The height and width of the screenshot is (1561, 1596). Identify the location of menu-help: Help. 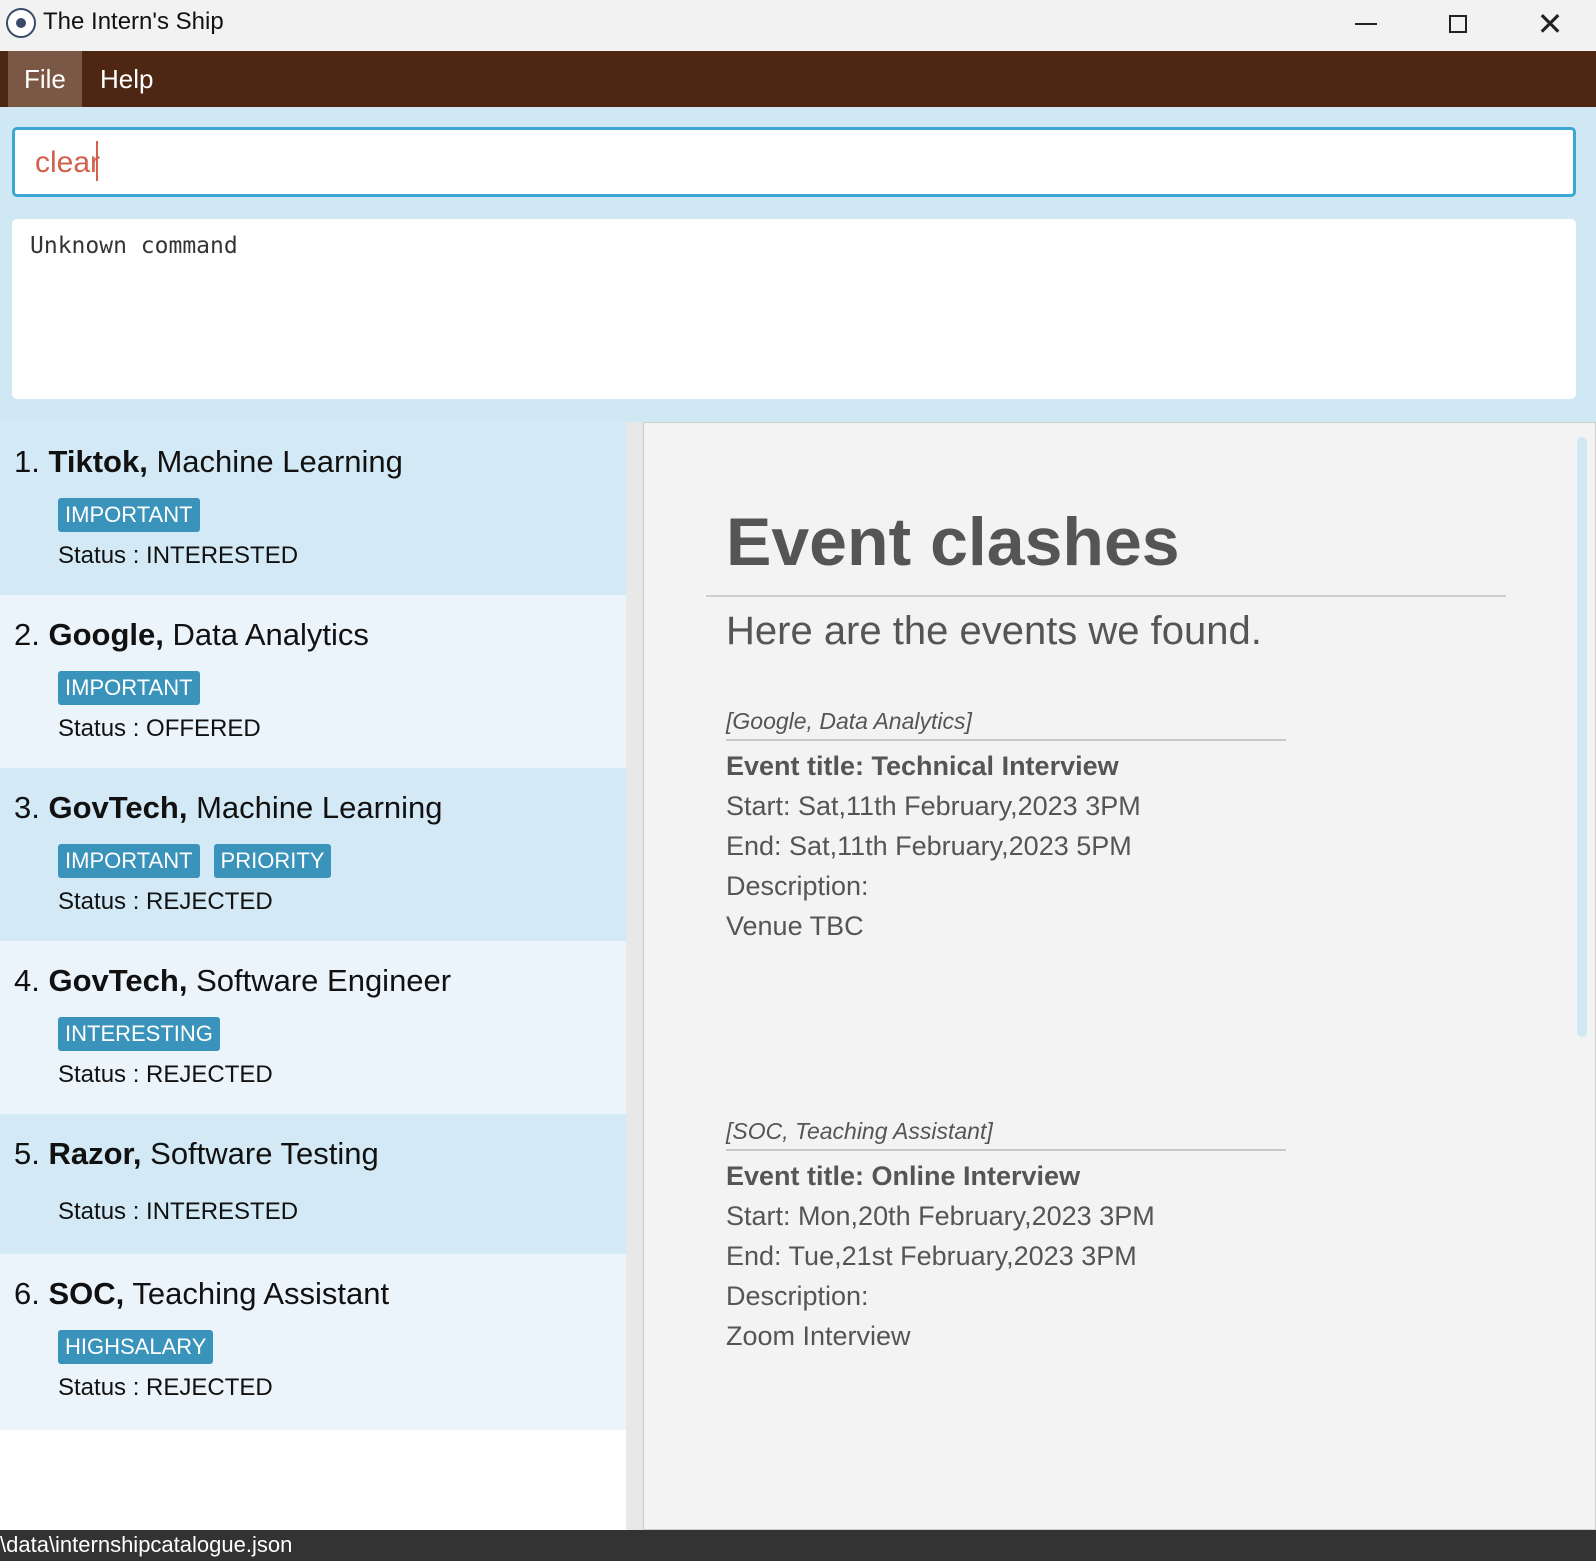
(126, 79).